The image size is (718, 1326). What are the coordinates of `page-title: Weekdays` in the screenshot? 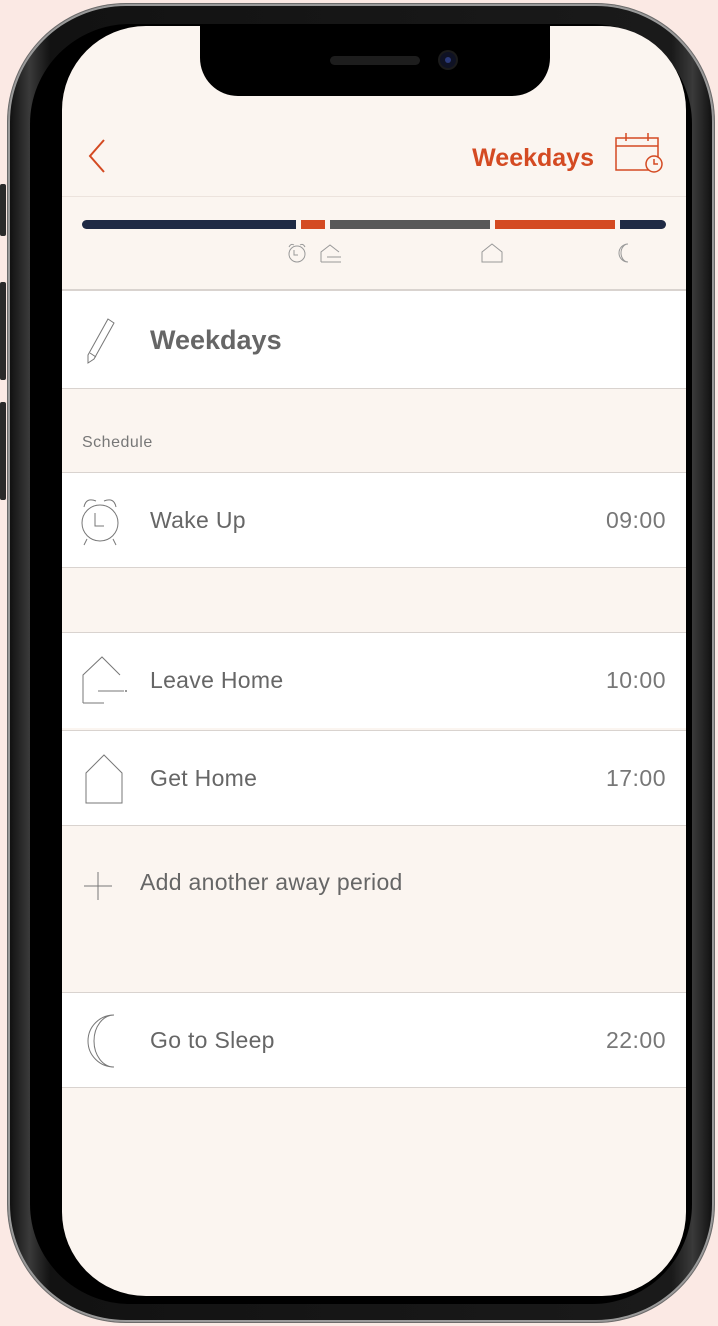 It's located at (533, 158).